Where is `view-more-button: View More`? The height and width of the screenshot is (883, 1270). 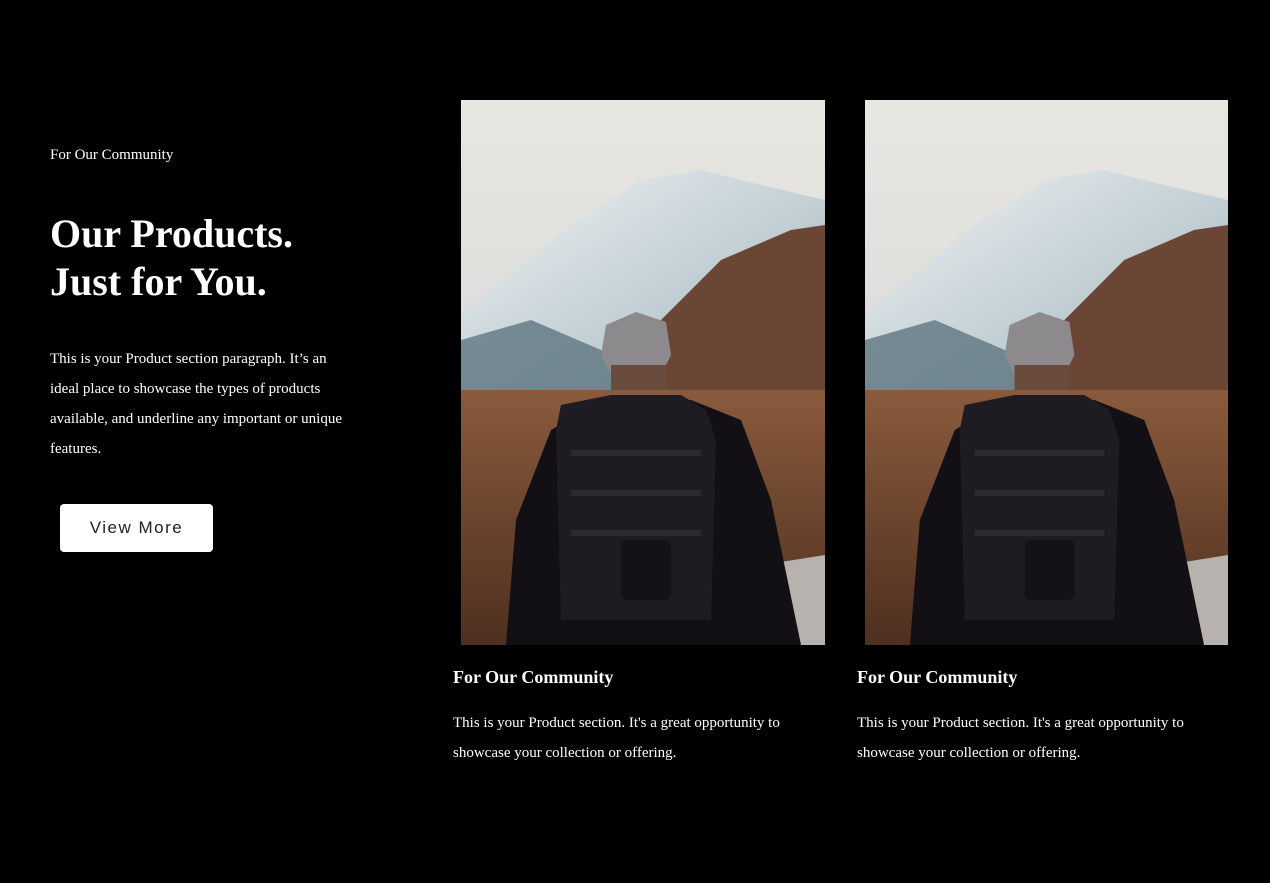 view-more-button: View More is located at coordinates (136, 528).